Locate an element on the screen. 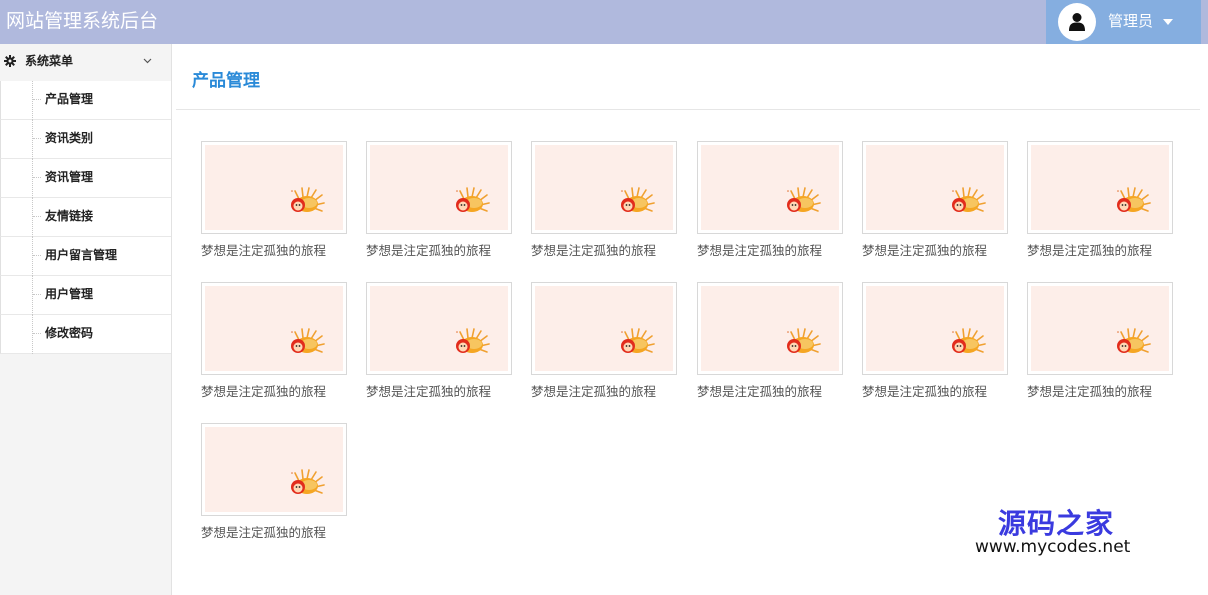 The image size is (1208, 595). sidebar-item-label: 产品管理 is located at coordinates (69, 99).